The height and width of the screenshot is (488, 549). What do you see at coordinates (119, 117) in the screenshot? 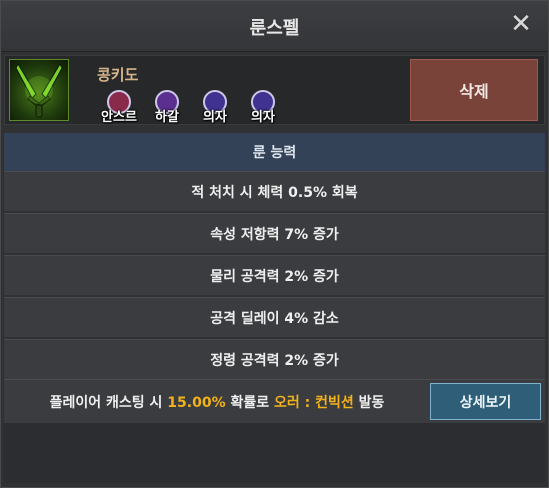
I see `rune-tag-label: 안스르` at bounding box center [119, 117].